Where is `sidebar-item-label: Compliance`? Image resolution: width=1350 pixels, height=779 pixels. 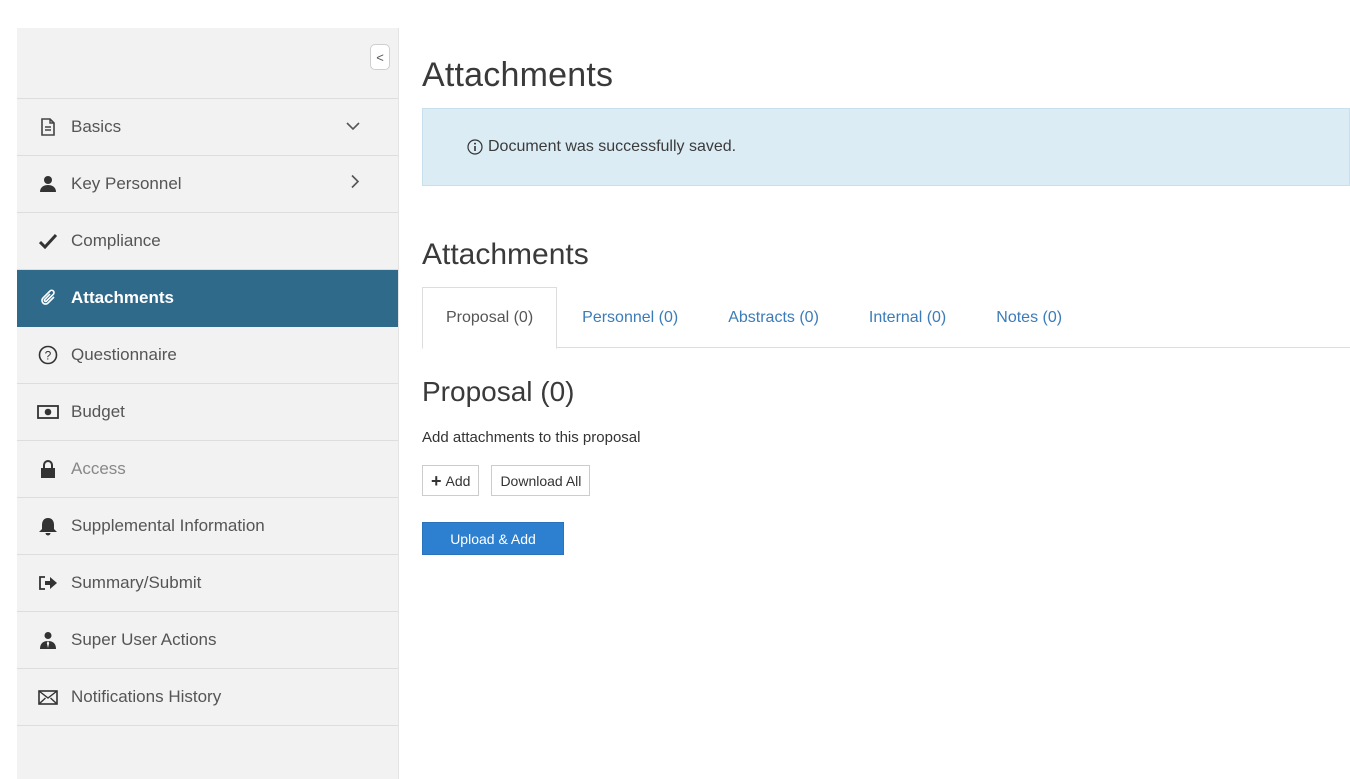
sidebar-item-label: Compliance is located at coordinates (116, 240).